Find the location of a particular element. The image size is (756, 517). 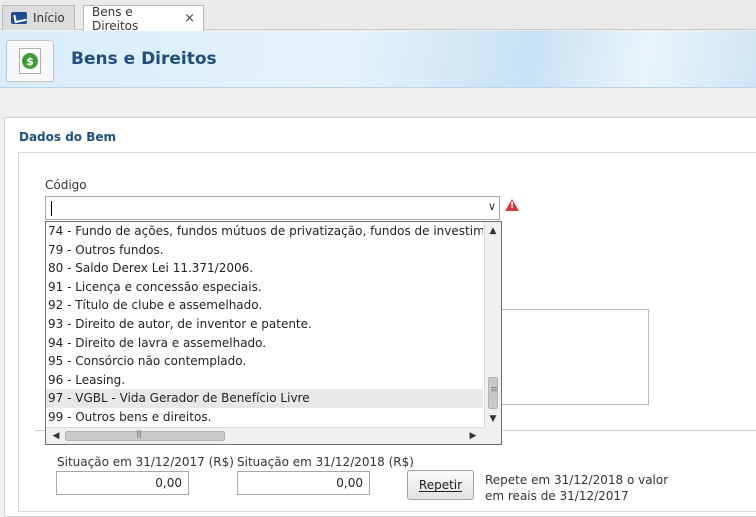

money-document-icon: $ is located at coordinates (30, 61).